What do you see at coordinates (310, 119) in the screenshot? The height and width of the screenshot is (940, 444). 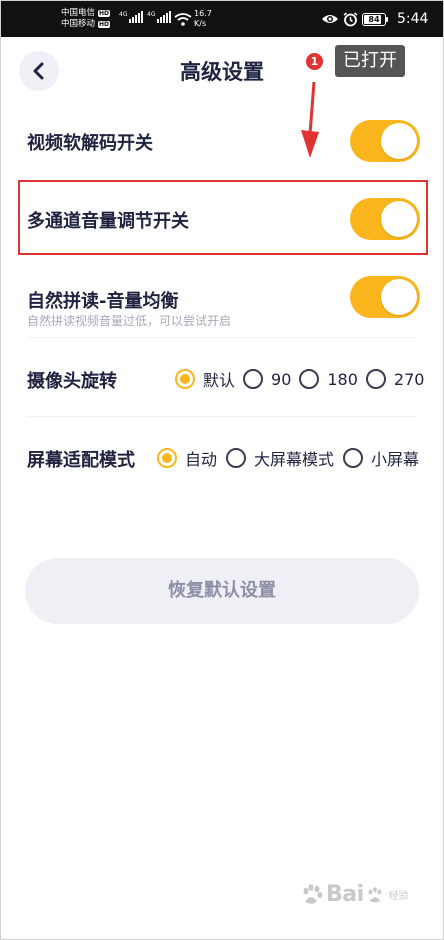 I see `annotation-arrow-icon` at bounding box center [310, 119].